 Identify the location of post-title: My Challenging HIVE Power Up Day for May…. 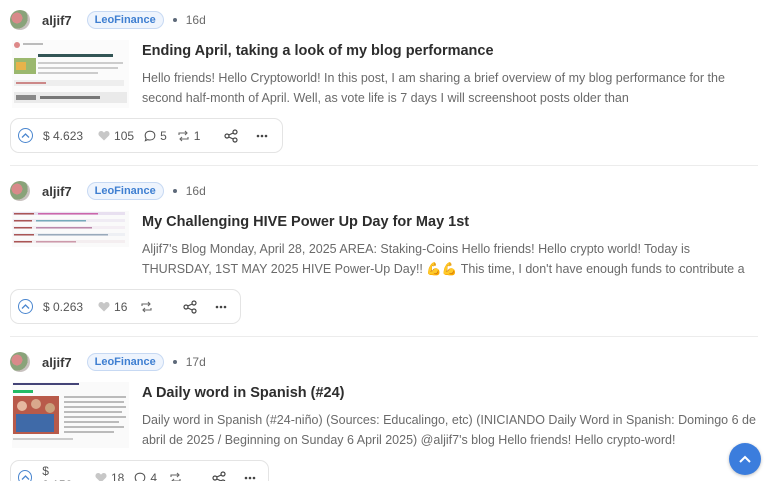
(305, 222).